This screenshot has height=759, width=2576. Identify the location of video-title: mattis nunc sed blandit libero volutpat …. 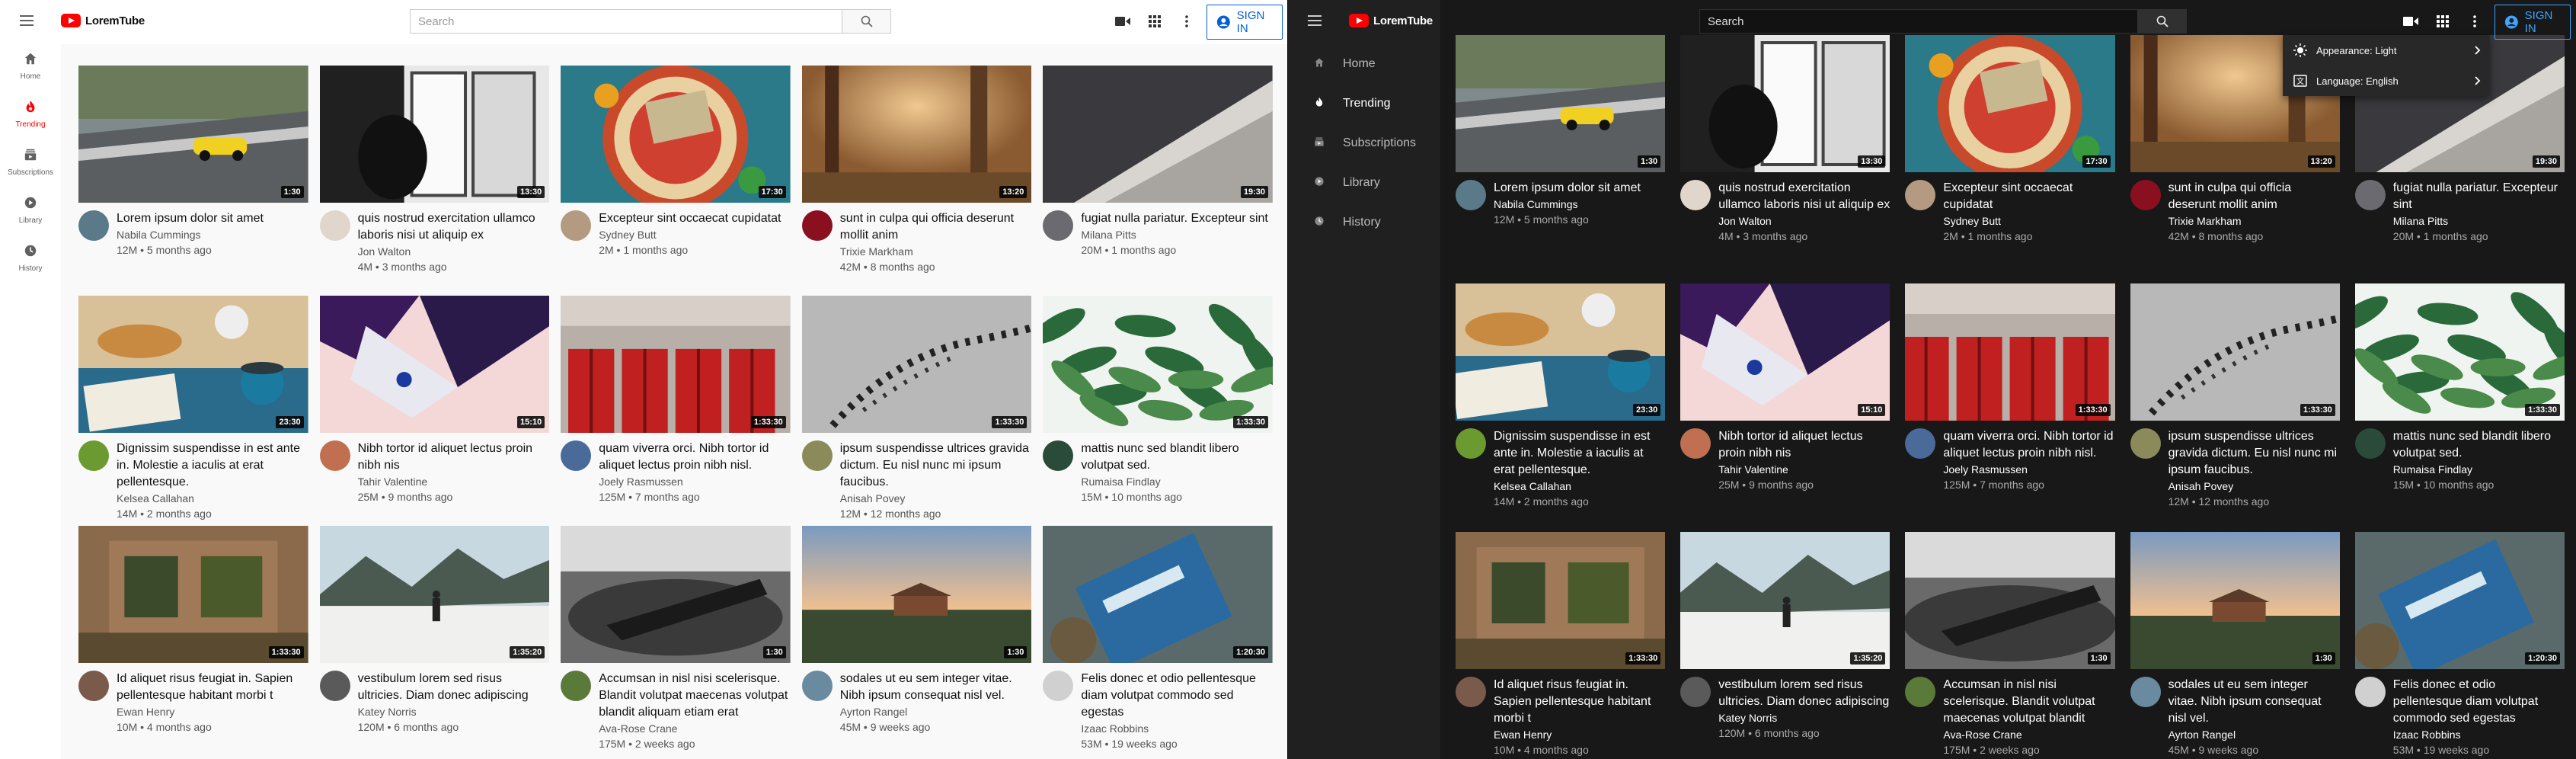
(2479, 445).